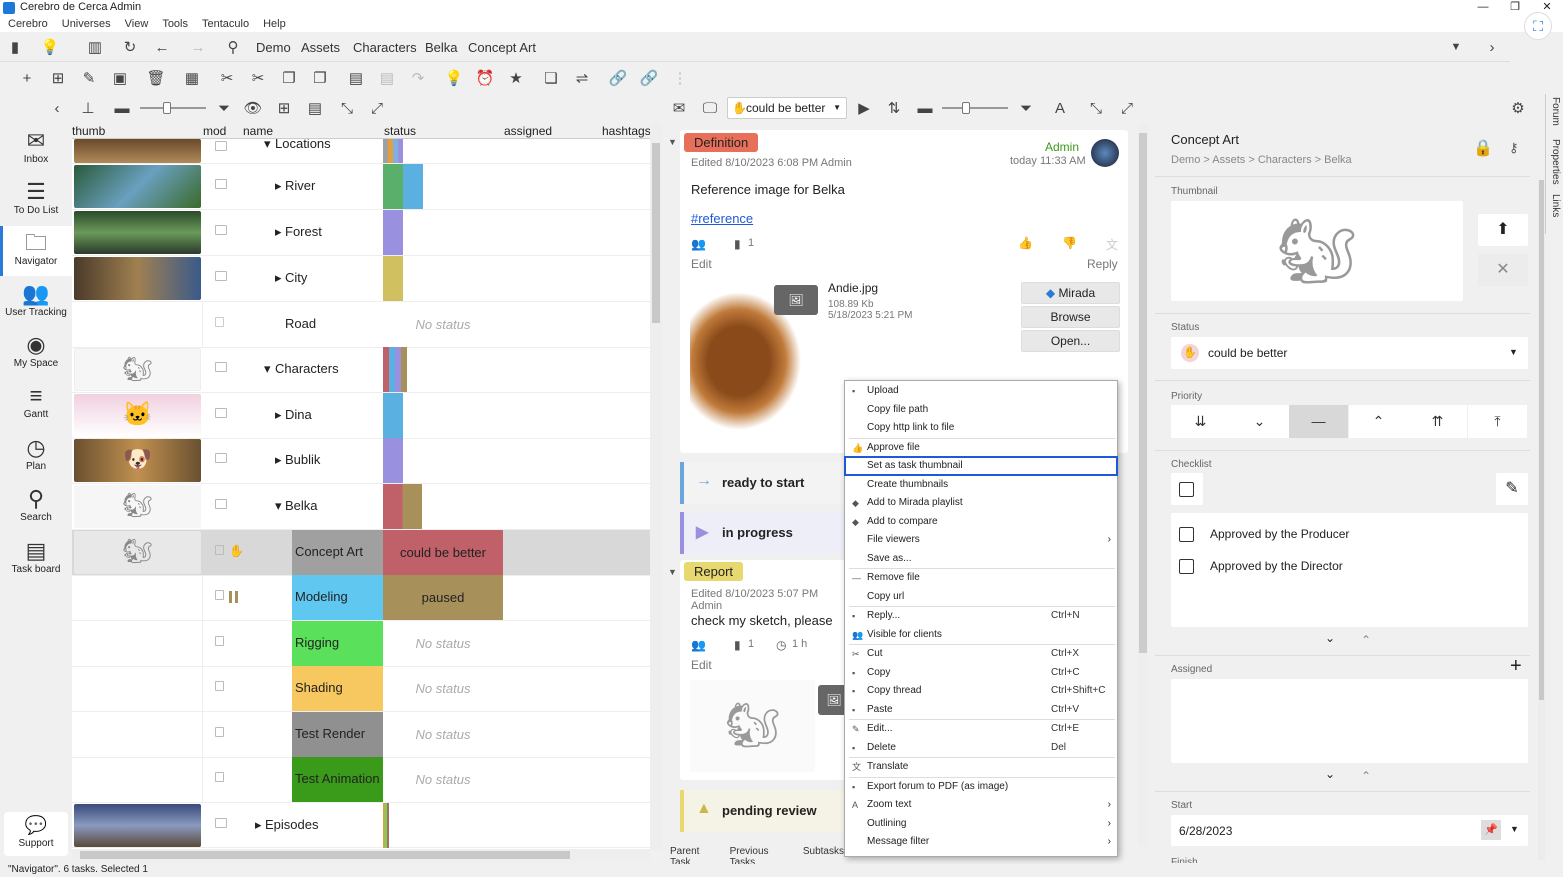  I want to click on forum-vertical-scrollbar, so click(1143, 484).